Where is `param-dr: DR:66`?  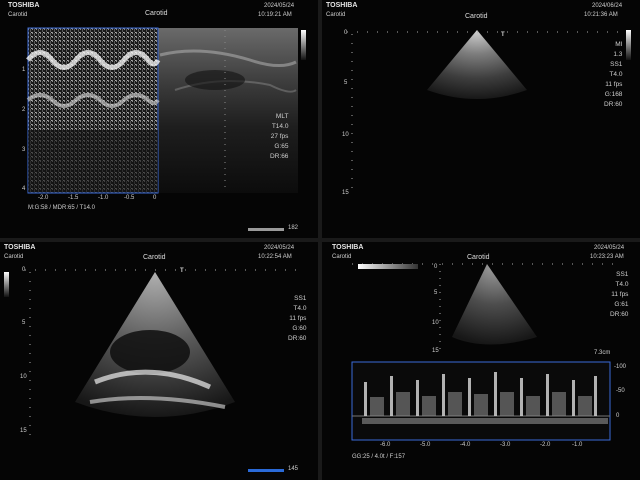 param-dr: DR:66 is located at coordinates (279, 156).